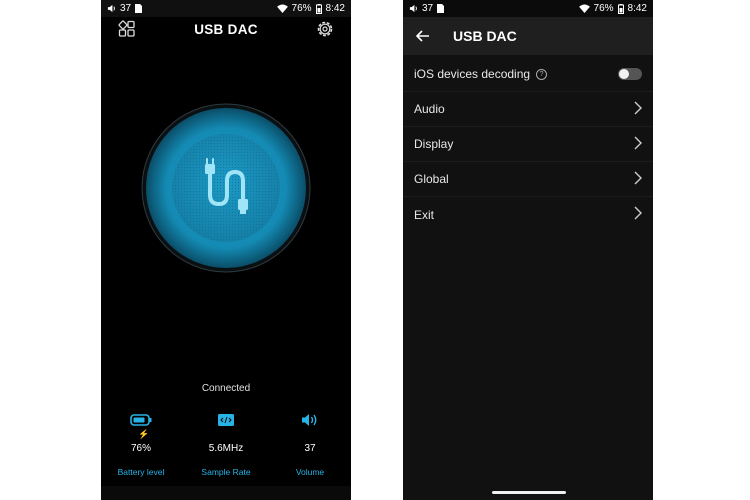 The image size is (750, 500). Describe the element at coordinates (528, 109) in the screenshot. I see `audio-row: Audio` at that location.